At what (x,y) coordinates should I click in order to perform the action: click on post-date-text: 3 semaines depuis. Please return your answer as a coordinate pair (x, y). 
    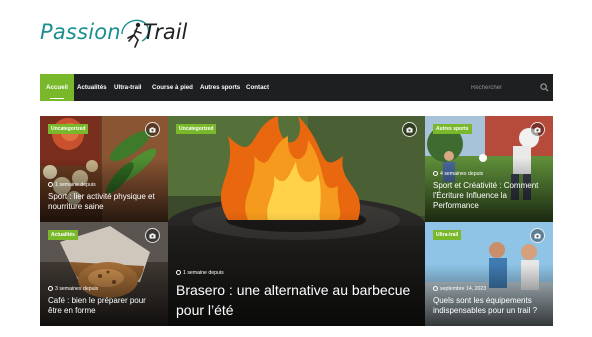
    Looking at the image, I should click on (77, 289).